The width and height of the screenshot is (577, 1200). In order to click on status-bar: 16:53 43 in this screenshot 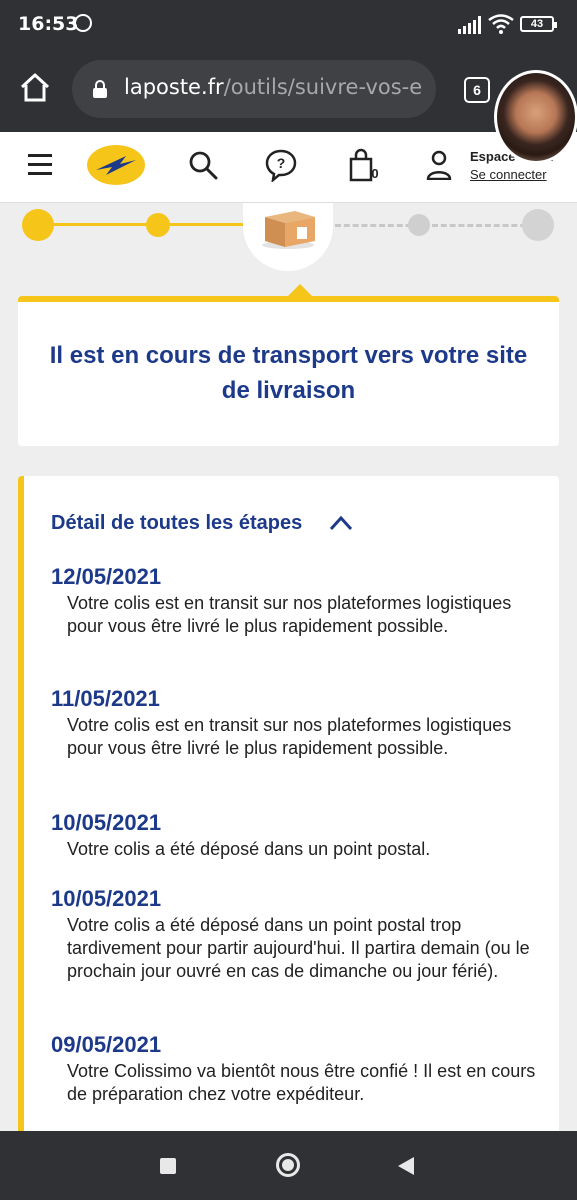, I will do `click(288, 24)`.